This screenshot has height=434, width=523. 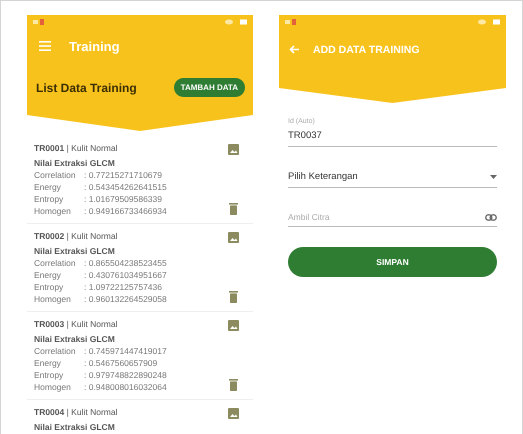 What do you see at coordinates (305, 135) in the screenshot?
I see `field-value: TR0037` at bounding box center [305, 135].